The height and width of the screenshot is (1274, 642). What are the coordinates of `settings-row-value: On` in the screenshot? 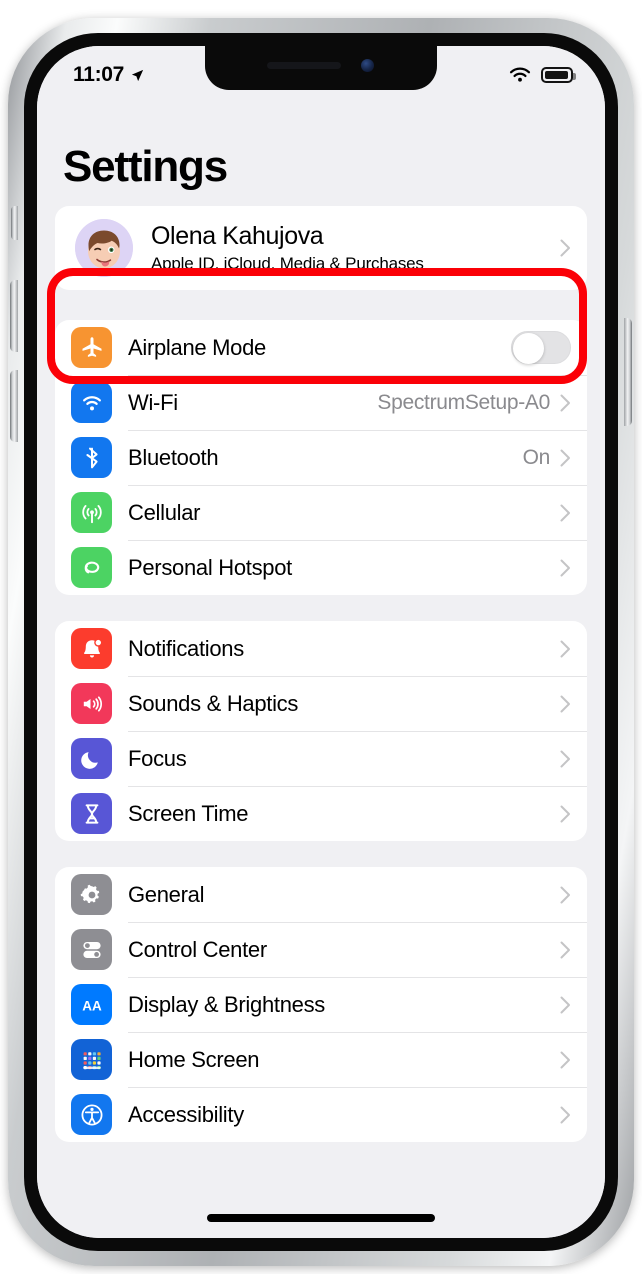 It's located at (536, 457).